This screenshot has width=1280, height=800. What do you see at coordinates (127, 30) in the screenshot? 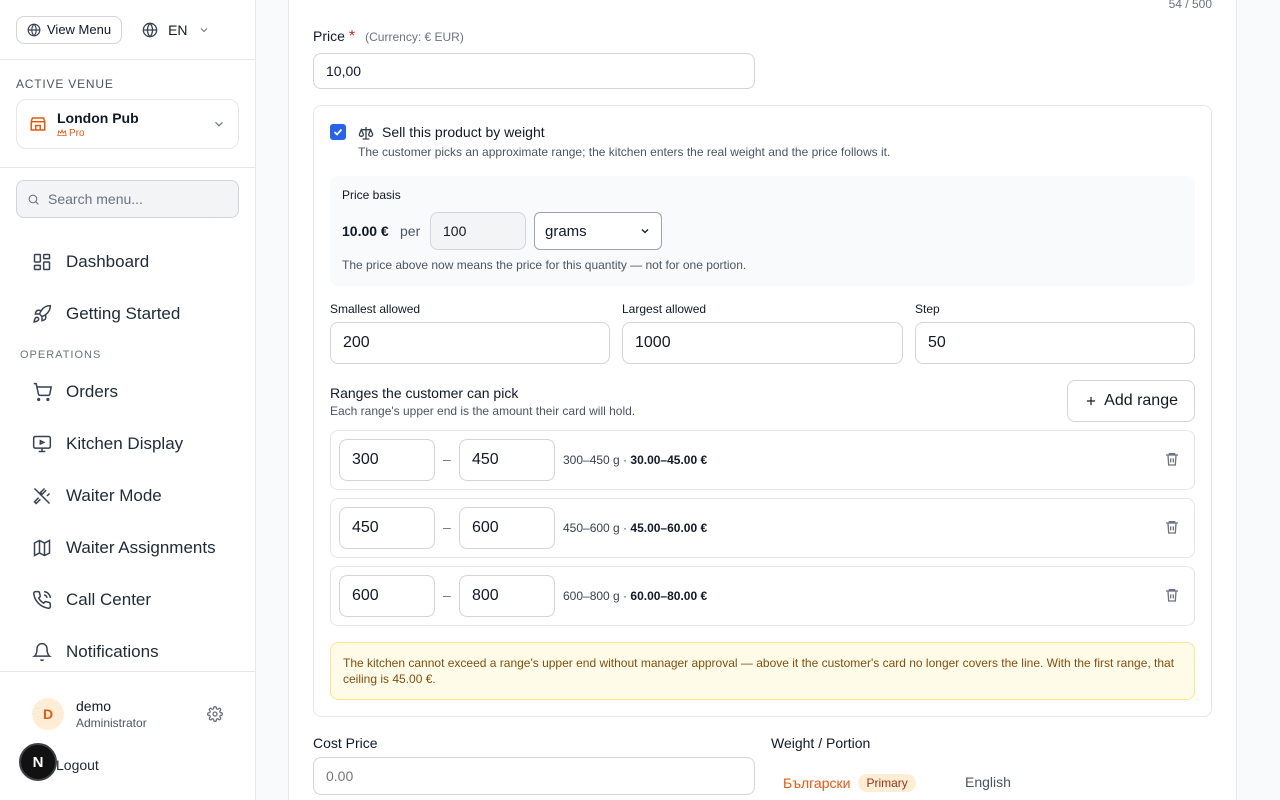
I see `sidebar-header: View Menu EN` at bounding box center [127, 30].